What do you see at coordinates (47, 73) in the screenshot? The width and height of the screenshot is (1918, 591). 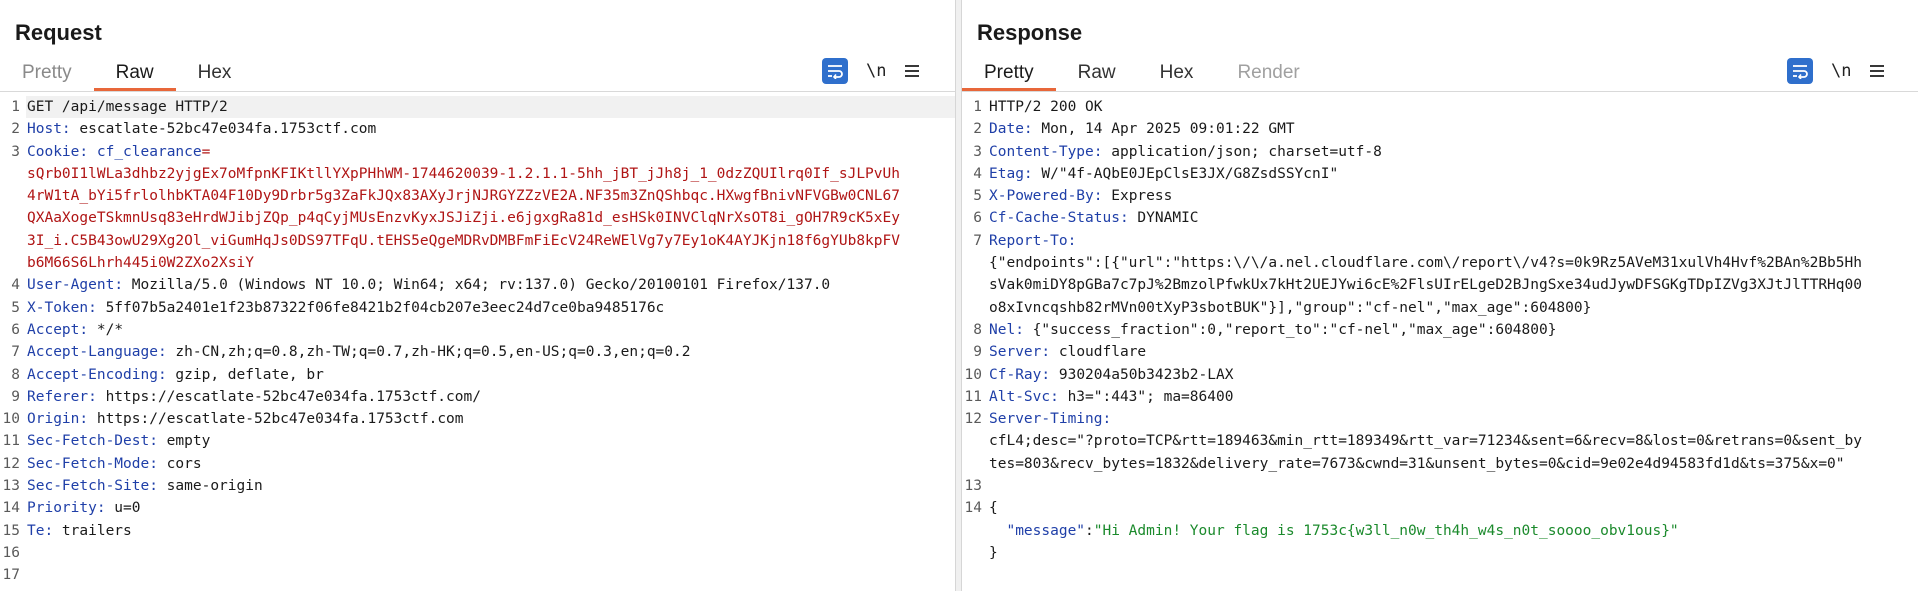 I see `request-tab-pretty: Pretty` at bounding box center [47, 73].